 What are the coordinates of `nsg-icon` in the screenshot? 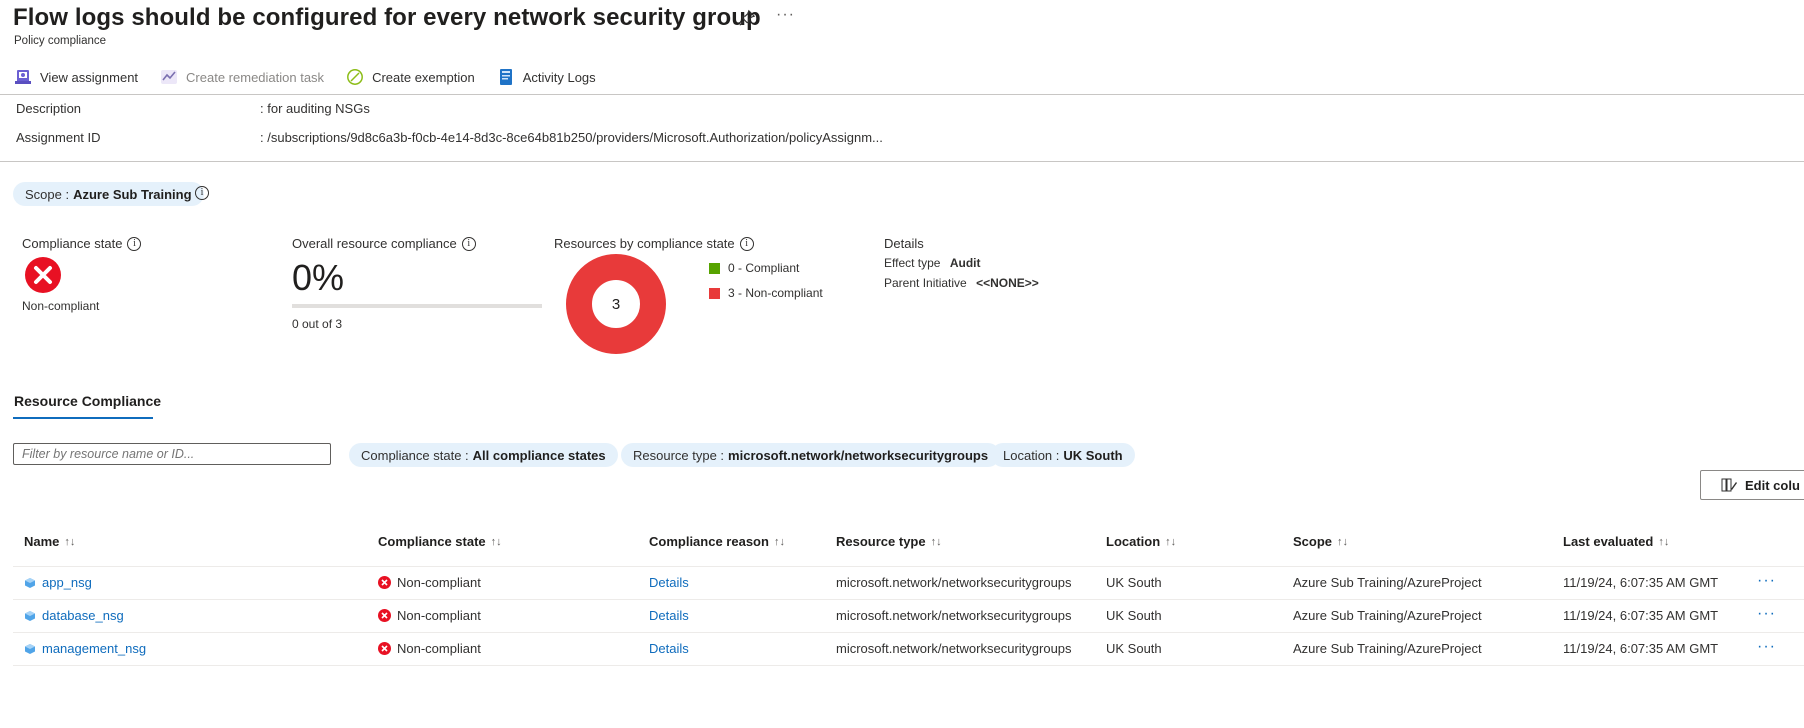 It's located at (30, 648).